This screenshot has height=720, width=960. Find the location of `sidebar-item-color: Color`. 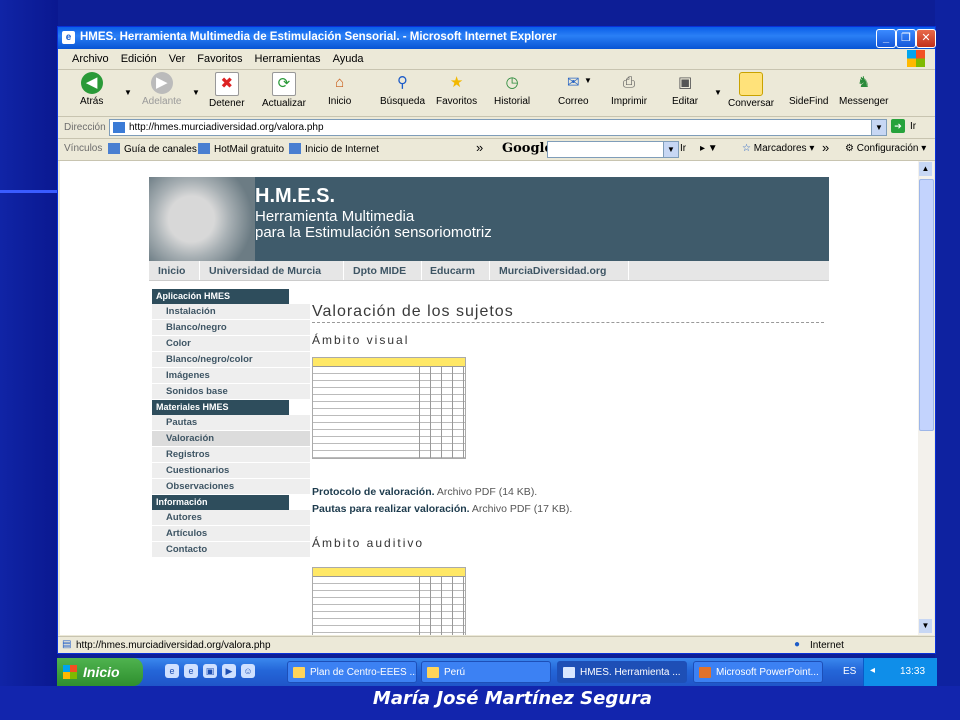

sidebar-item-color: Color is located at coordinates (231, 344).